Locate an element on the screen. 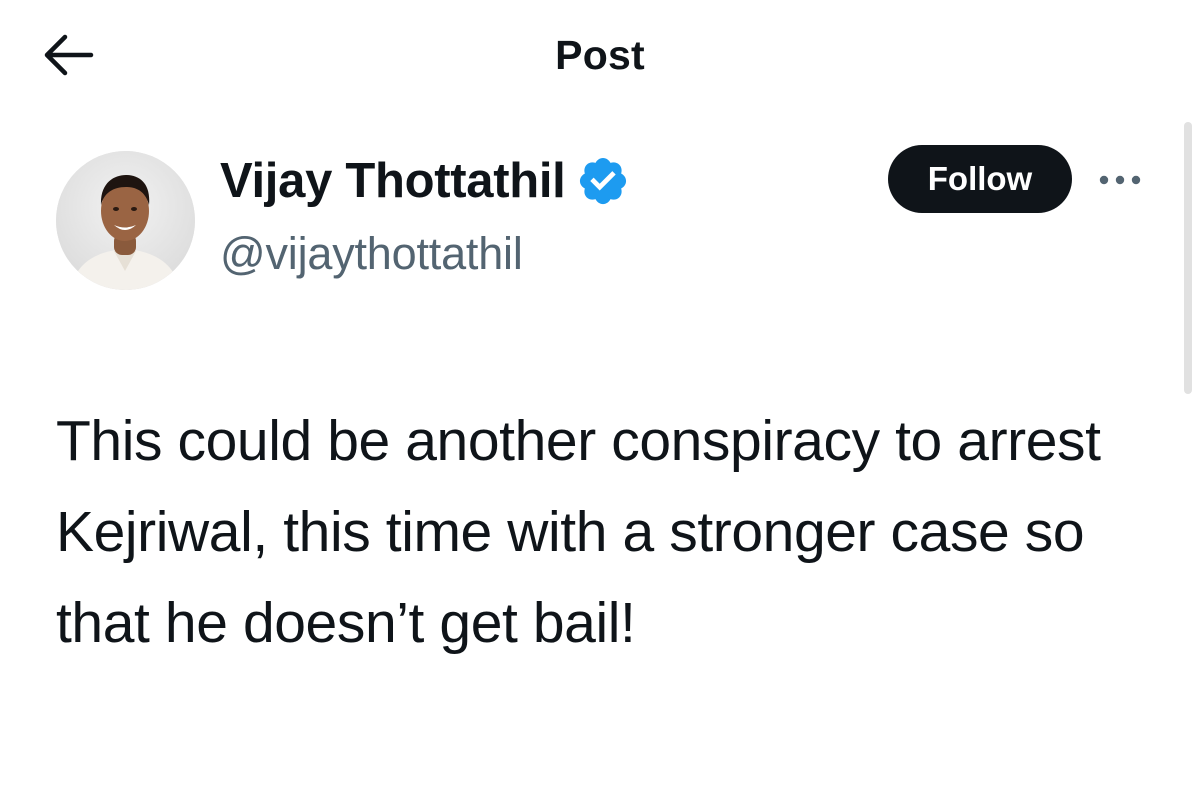 This screenshot has height=790, width=1200. follow-button: Follow is located at coordinates (980, 179).